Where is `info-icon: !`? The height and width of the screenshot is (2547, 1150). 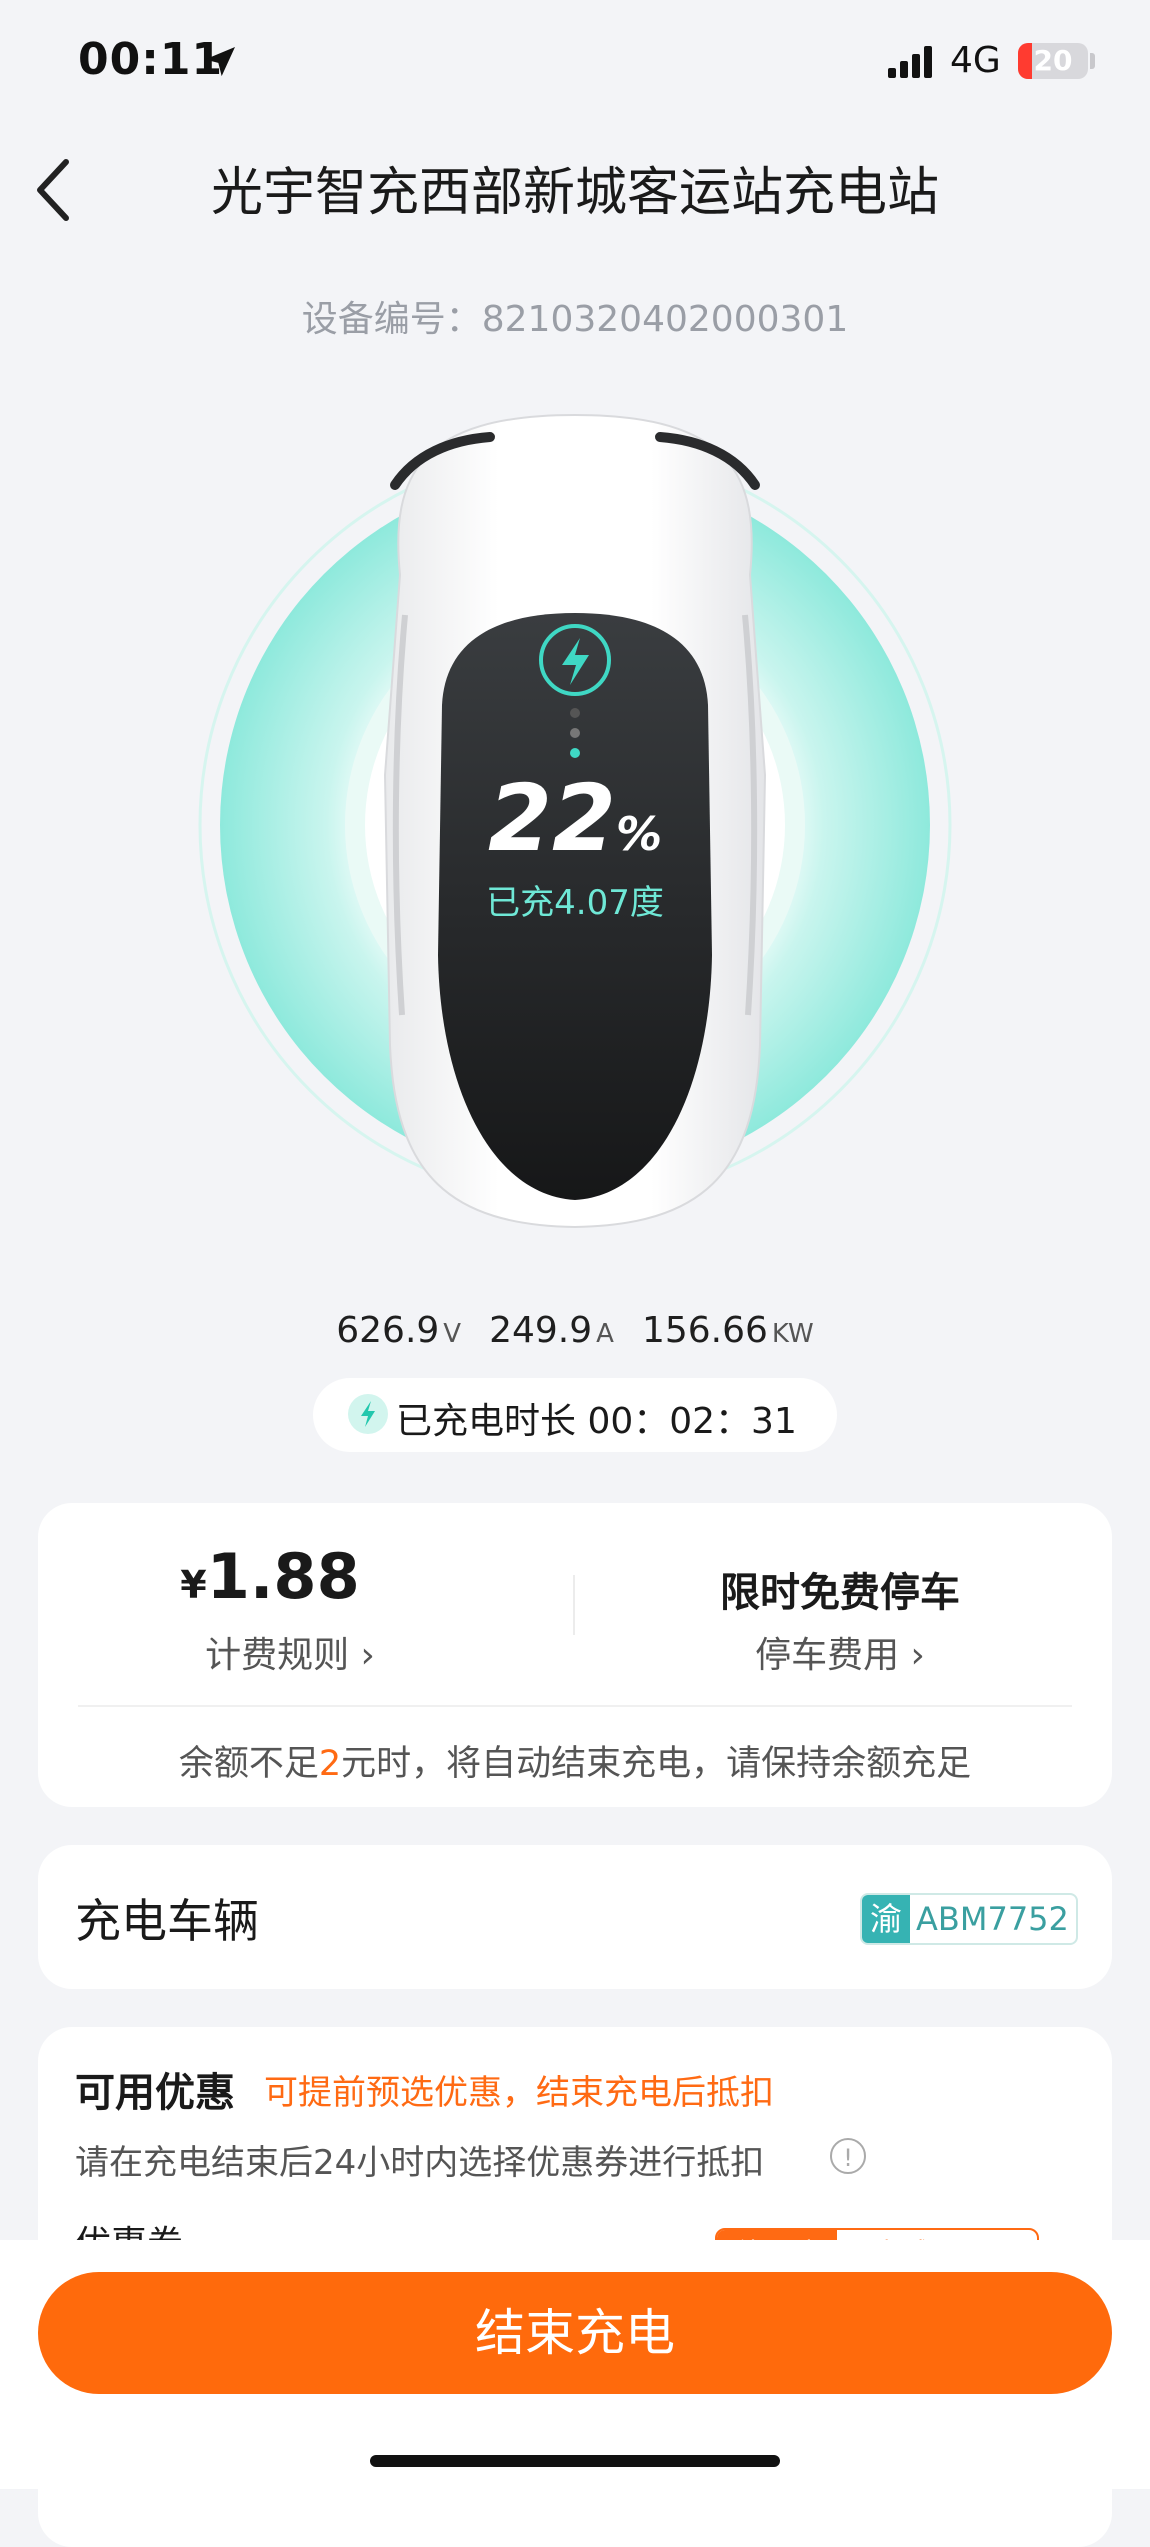
info-icon: ! is located at coordinates (848, 2156).